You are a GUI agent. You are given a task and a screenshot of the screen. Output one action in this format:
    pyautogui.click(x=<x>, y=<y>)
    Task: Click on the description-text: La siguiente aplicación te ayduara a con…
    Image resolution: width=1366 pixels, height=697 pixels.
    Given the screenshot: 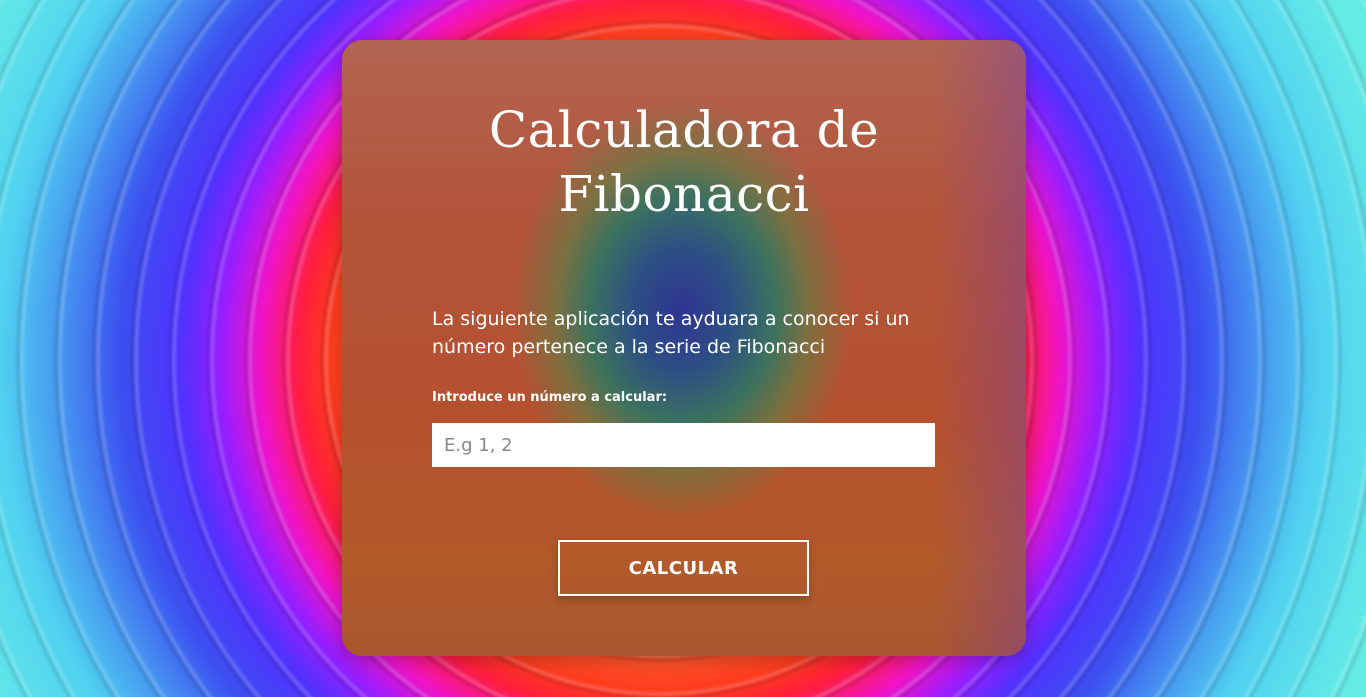 What is the action you would take?
    pyautogui.click(x=671, y=333)
    